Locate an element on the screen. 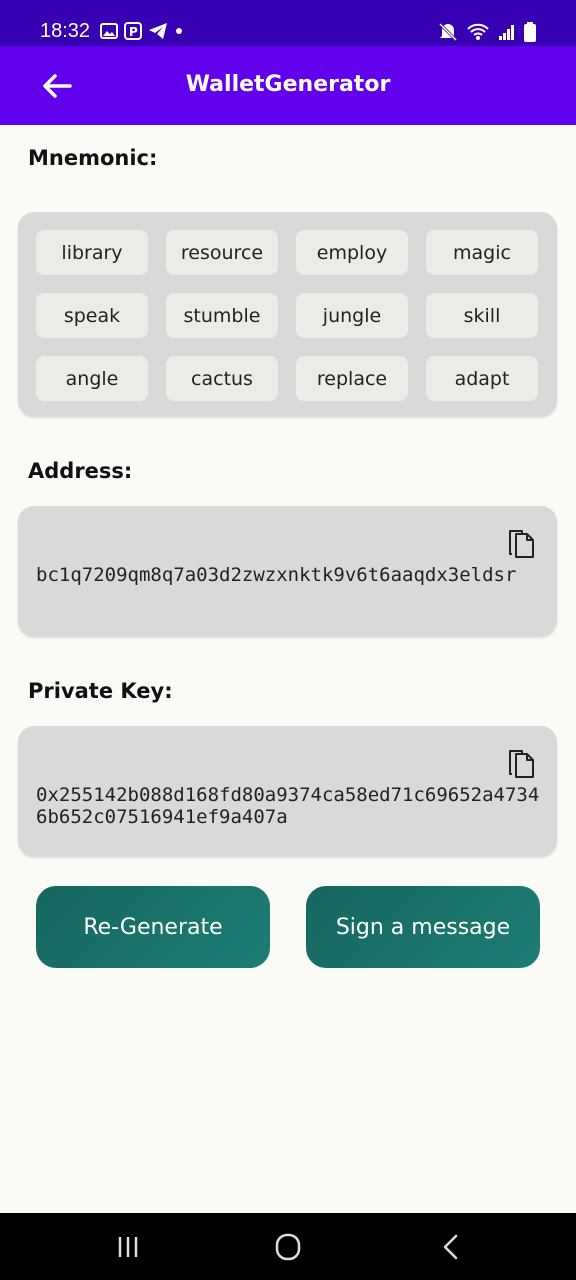 Image resolution: width=576 pixels, height=1280 pixels. mnemonic-word: library is located at coordinates (92, 252).